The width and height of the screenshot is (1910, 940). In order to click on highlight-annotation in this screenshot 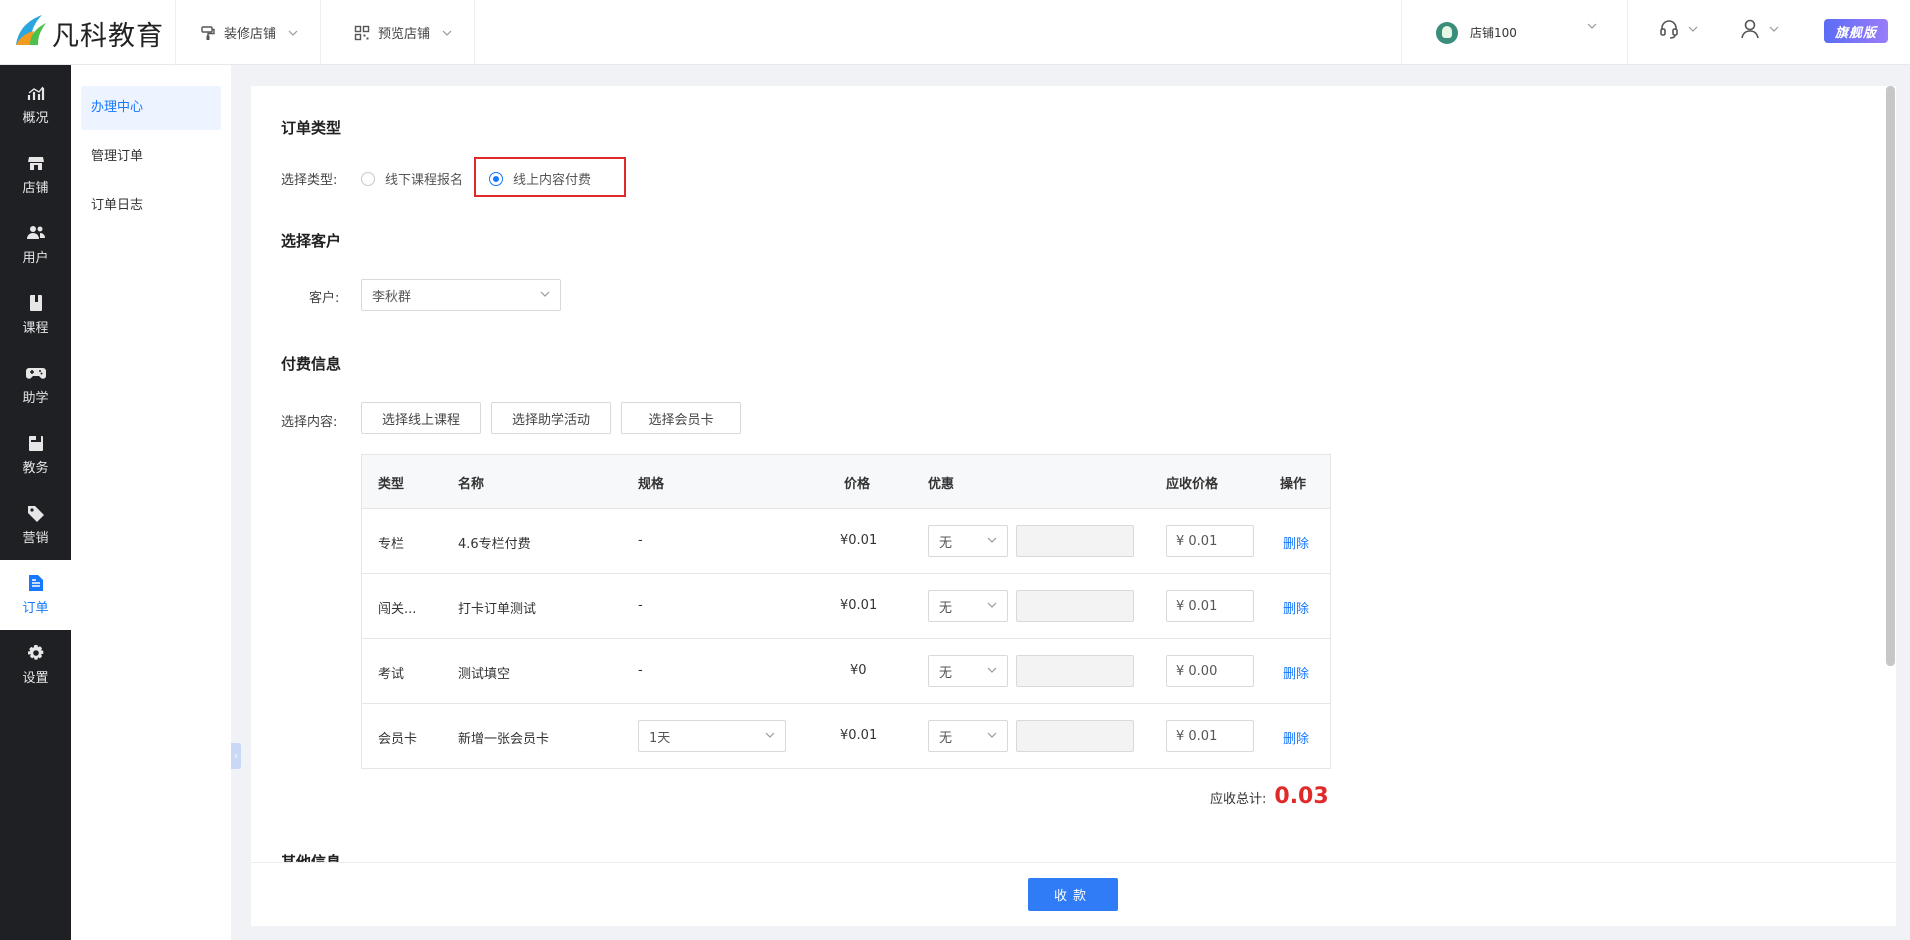, I will do `click(550, 177)`.